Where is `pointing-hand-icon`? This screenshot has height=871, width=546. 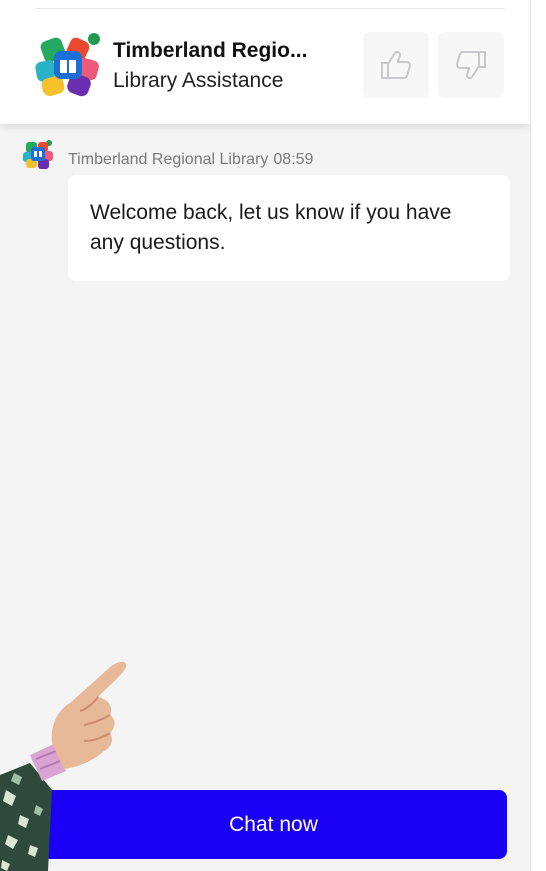
pointing-hand-icon is located at coordinates (63, 766).